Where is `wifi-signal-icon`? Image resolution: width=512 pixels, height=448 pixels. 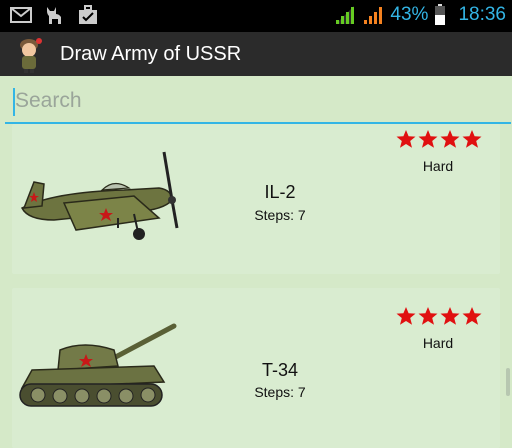
wifi-signal-icon is located at coordinates (345, 15).